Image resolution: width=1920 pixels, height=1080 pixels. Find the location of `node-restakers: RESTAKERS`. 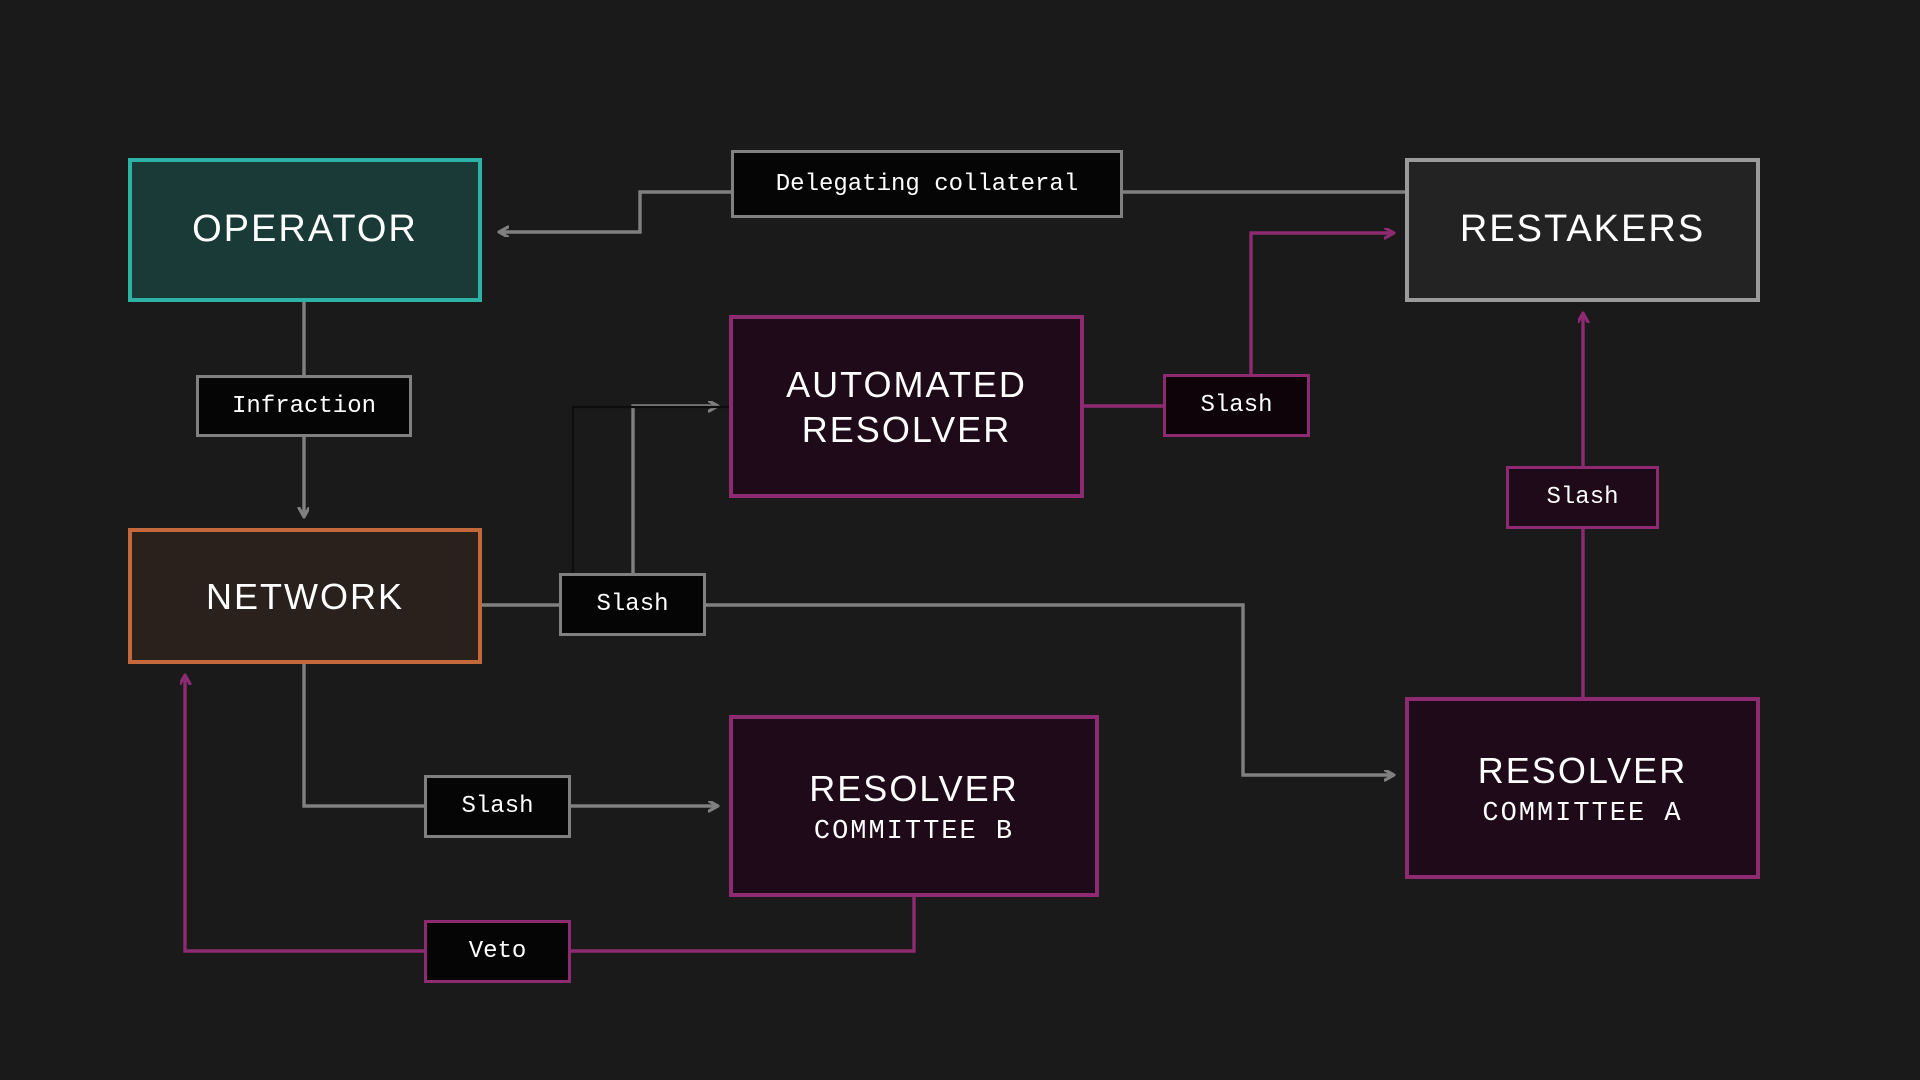

node-restakers: RESTAKERS is located at coordinates (1582, 230).